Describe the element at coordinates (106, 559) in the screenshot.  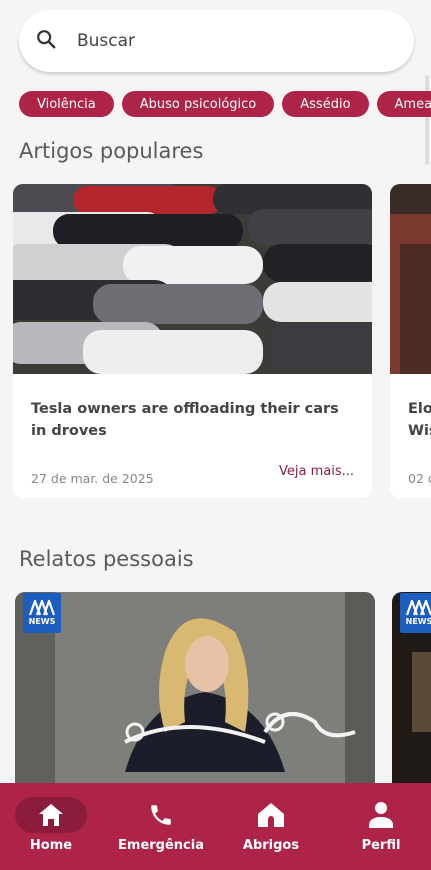
I see `section-title-personal: Relatos pessoais` at that location.